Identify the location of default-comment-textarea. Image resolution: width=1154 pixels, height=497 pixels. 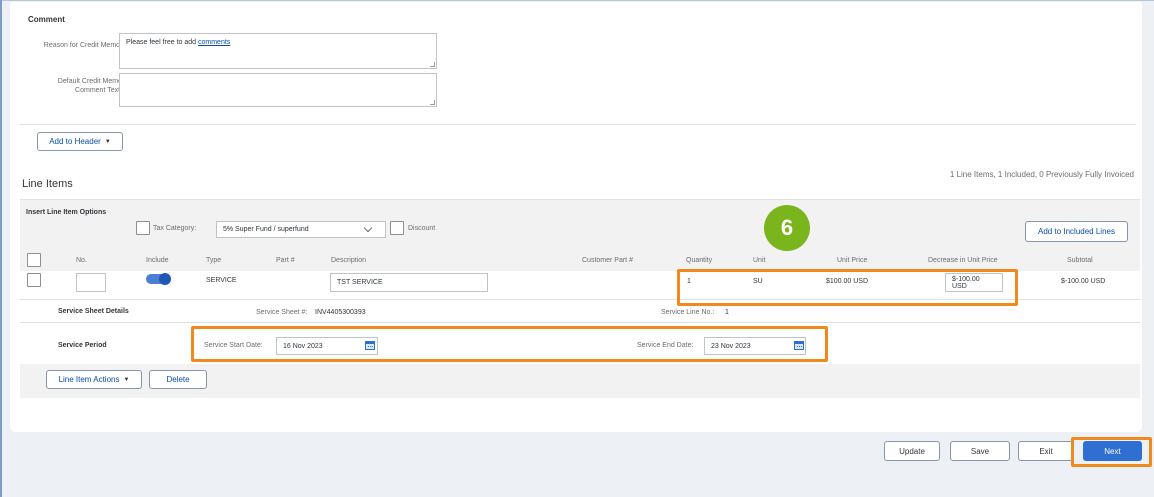
(278, 90).